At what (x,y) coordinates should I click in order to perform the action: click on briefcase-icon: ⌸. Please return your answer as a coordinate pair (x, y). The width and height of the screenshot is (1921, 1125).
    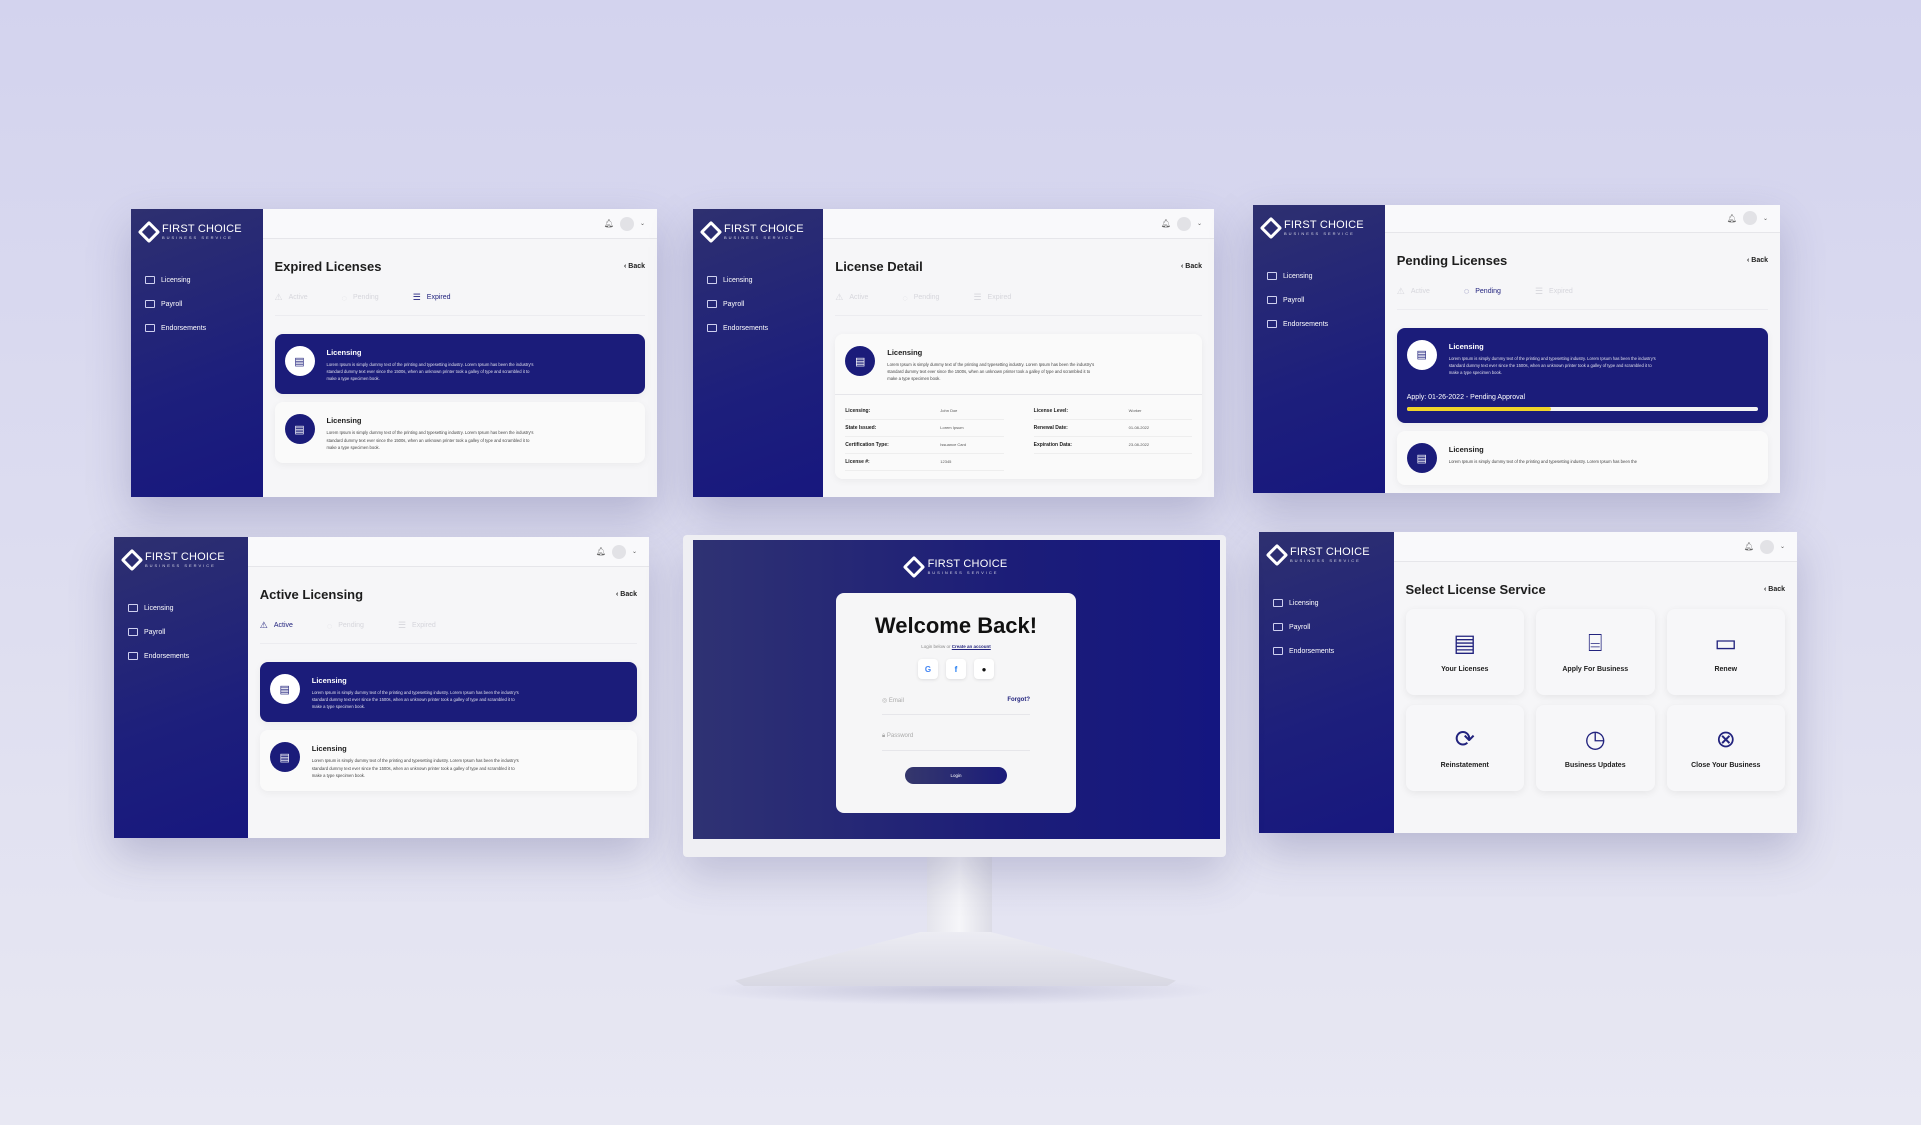
    Looking at the image, I should click on (1595, 643).